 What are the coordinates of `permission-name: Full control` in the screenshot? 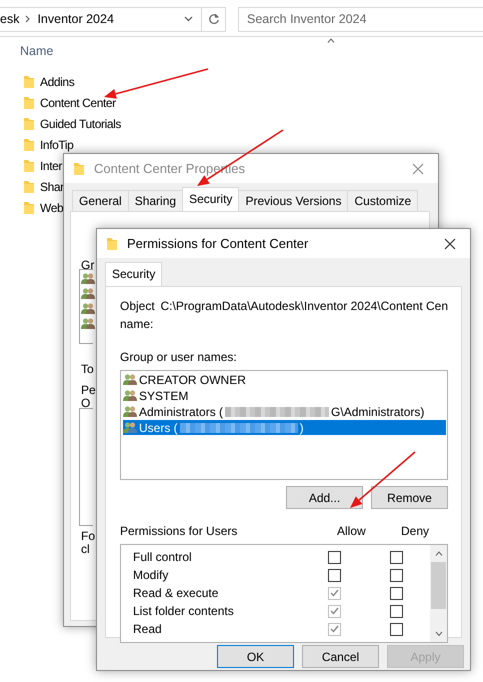 It's located at (162, 557).